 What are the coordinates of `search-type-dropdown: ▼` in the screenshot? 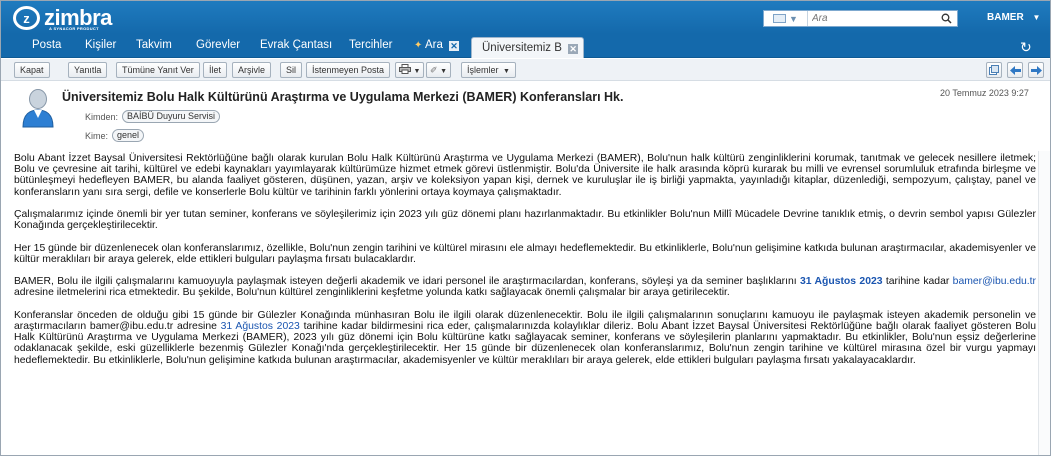 It's located at (786, 18).